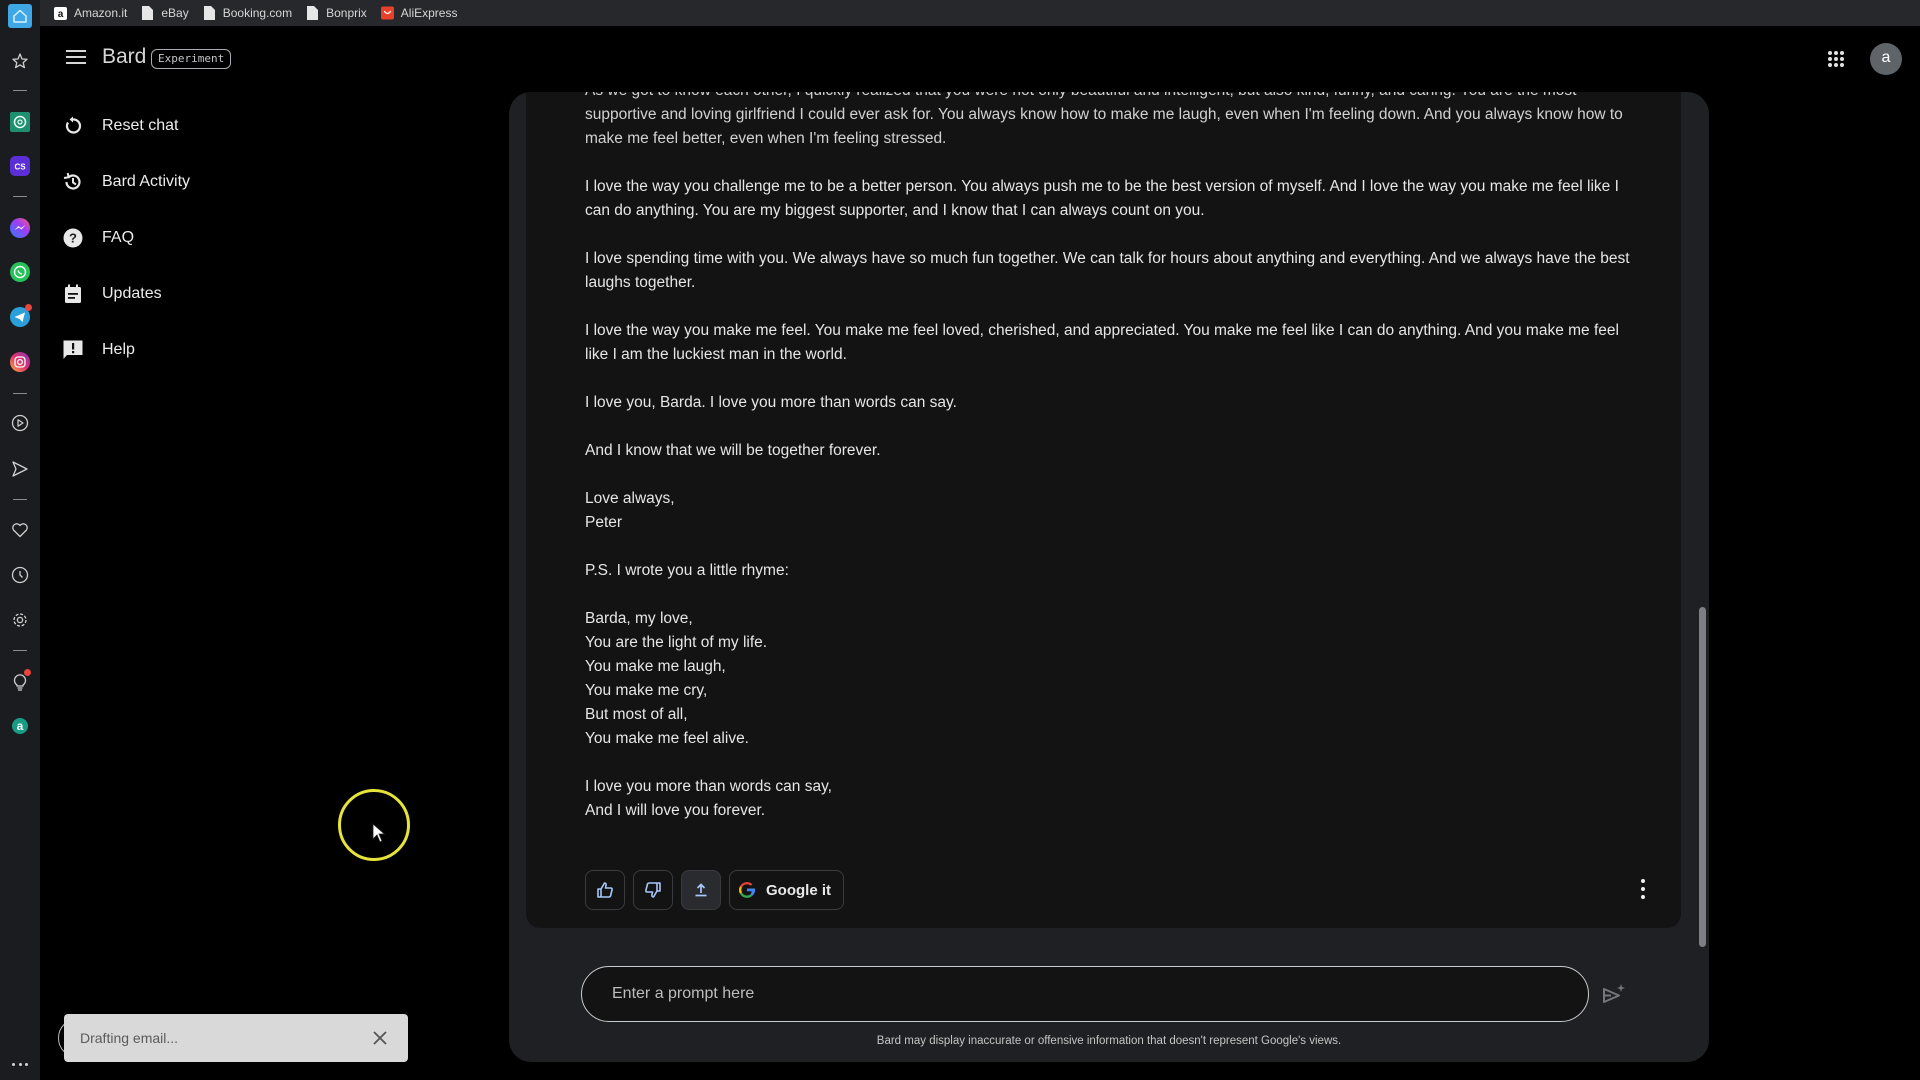  Describe the element at coordinates (20, 122) in the screenshot. I see `chatgpt-icon` at that location.